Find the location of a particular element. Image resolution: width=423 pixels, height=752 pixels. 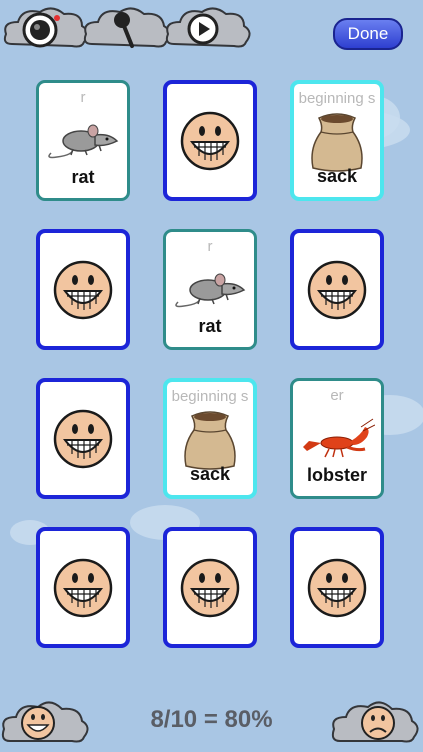

camera-button is located at coordinates (46, 28).